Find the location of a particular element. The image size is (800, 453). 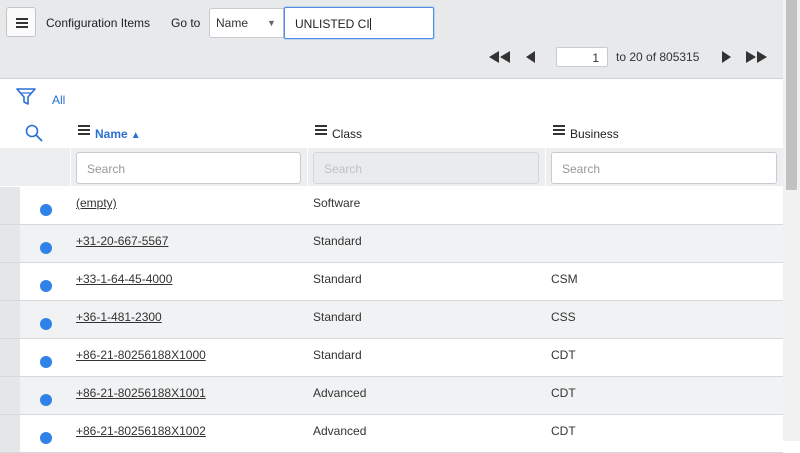

page-number-input: 1 is located at coordinates (582, 57).